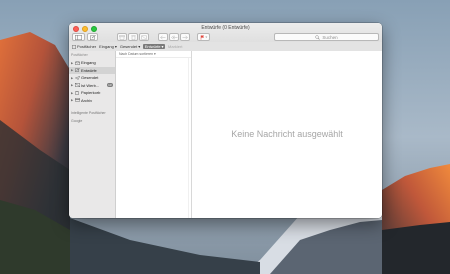 The width and height of the screenshot is (450, 274). I want to click on sidebar-item-sent: ▶ Gesendet, so click(92, 78).